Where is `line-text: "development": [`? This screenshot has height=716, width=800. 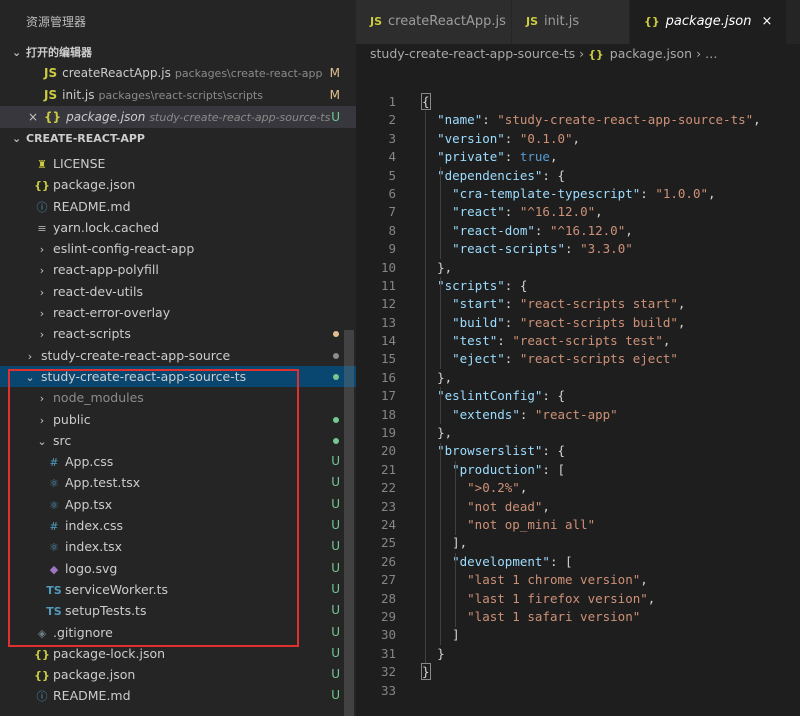
line-text: "development": [ is located at coordinates (512, 561).